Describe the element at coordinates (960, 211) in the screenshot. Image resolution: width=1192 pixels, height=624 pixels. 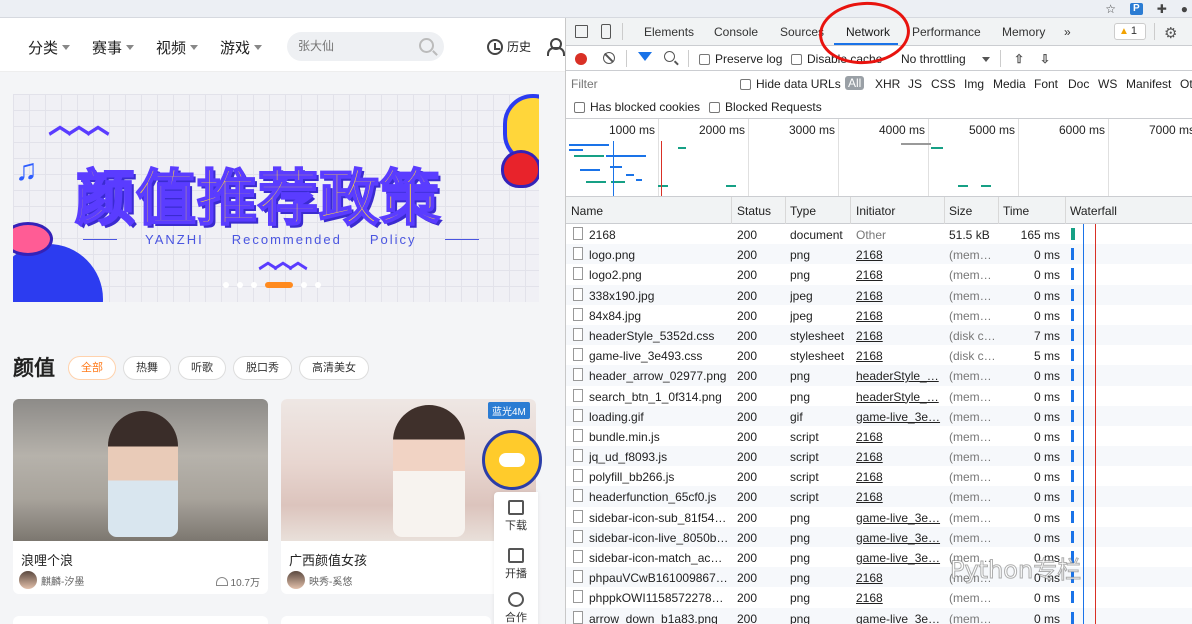
I see `col-size: Size` at that location.